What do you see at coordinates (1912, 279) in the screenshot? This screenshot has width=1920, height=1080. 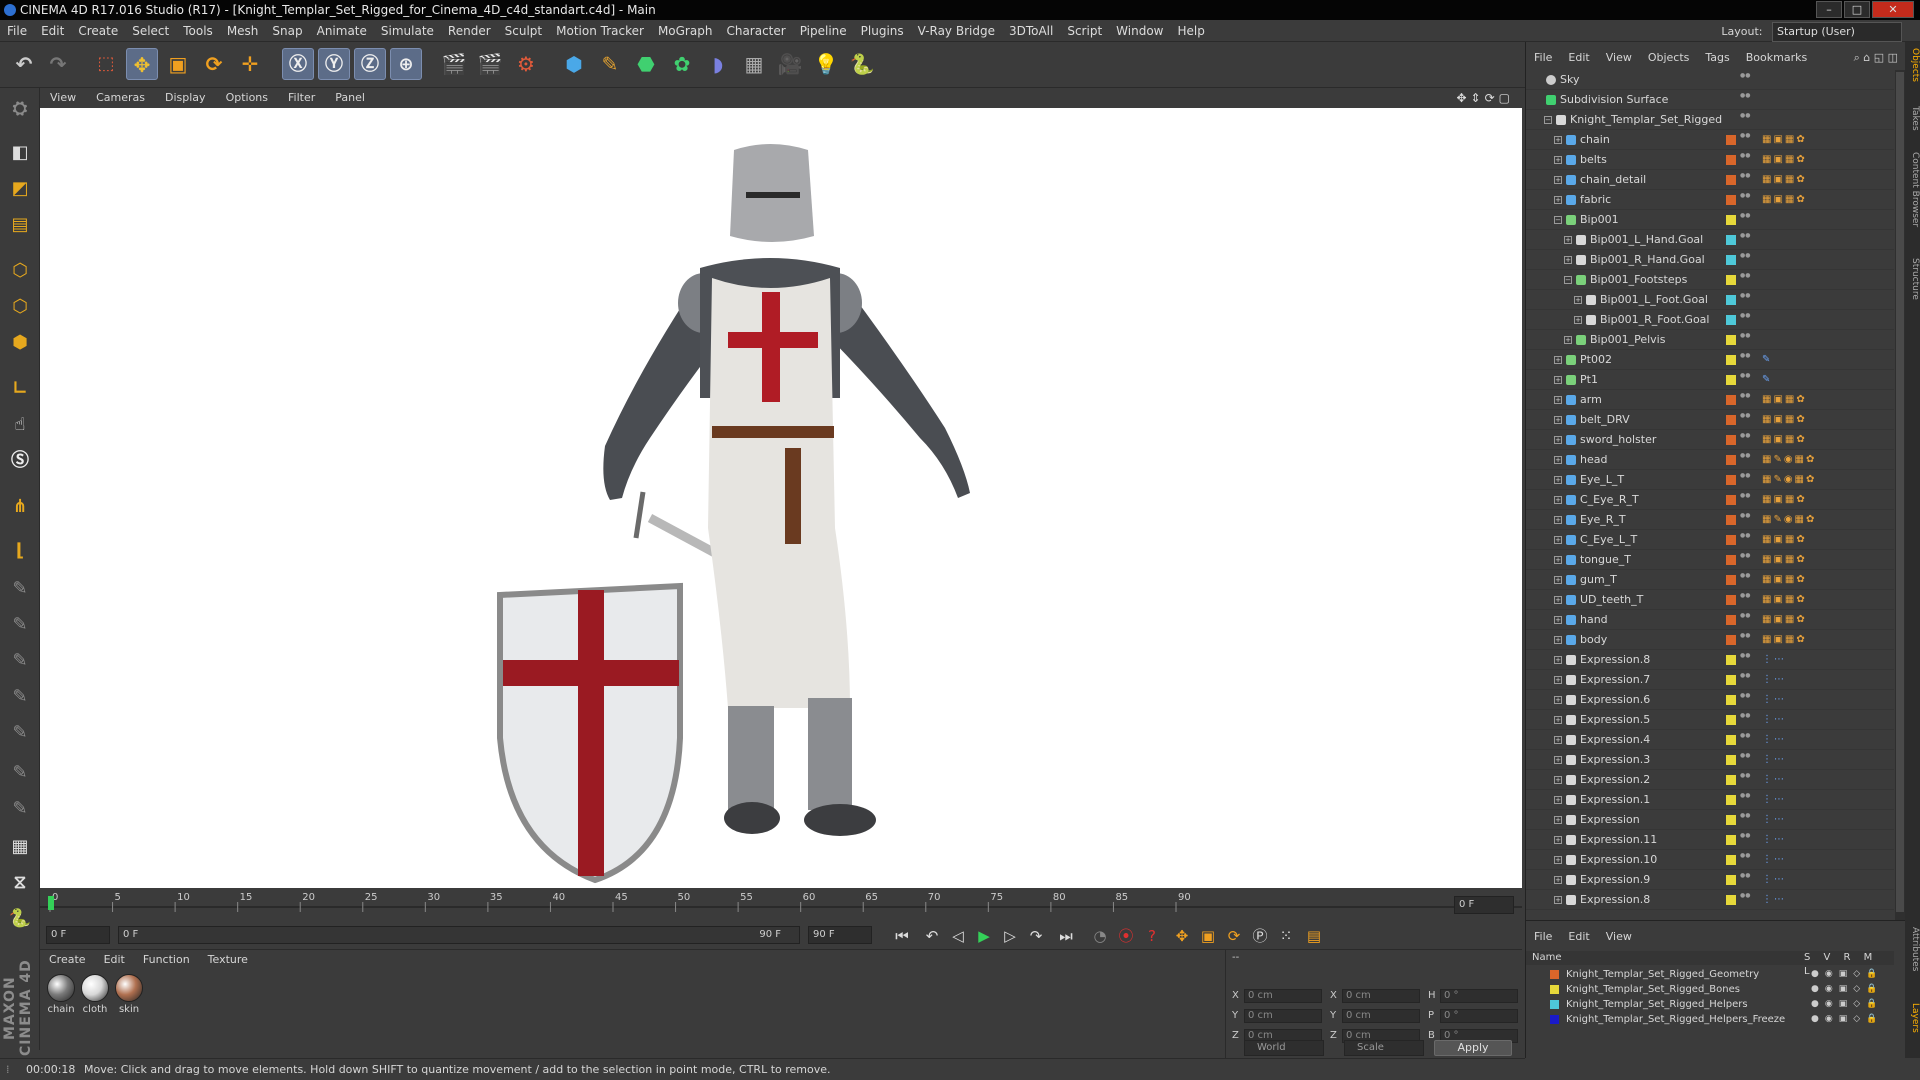 I see `side-tab-structure: Structure` at bounding box center [1912, 279].